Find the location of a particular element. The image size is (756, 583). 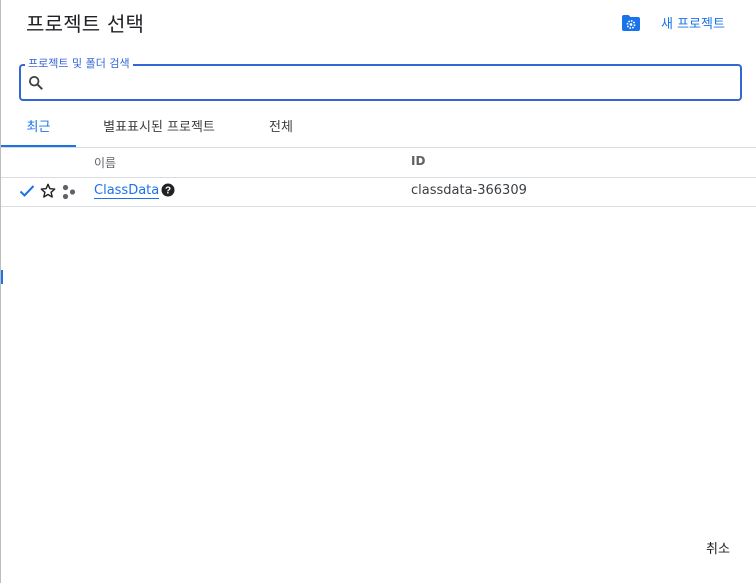

cancel-button: 취소 is located at coordinates (718, 550).